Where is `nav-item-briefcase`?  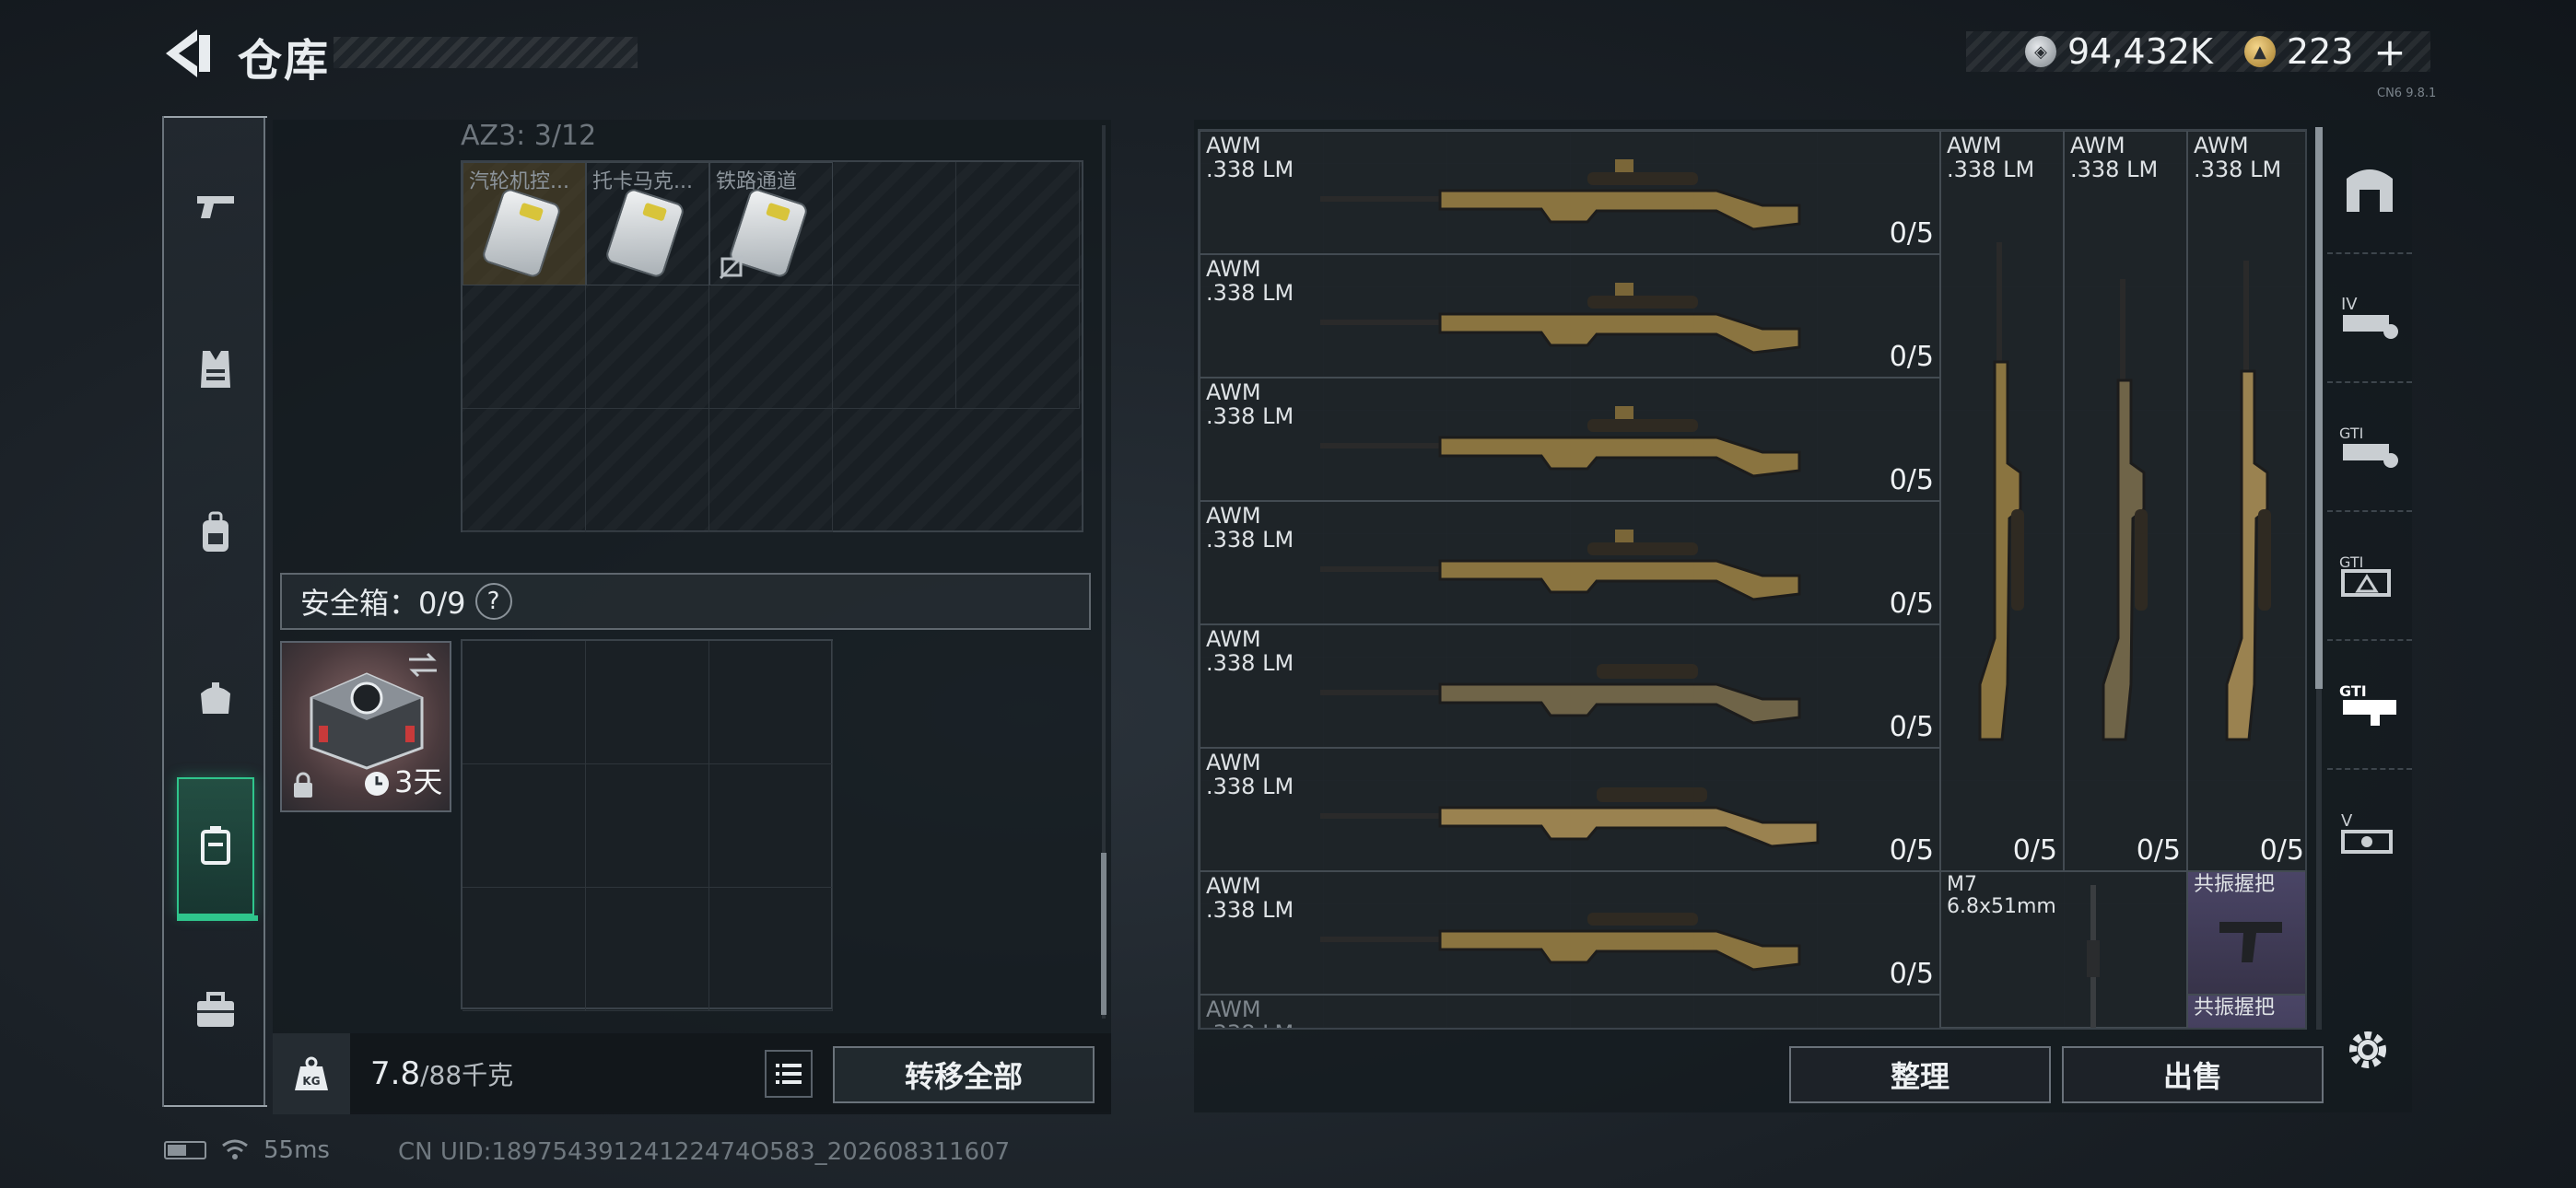
nav-item-briefcase is located at coordinates (215, 1010).